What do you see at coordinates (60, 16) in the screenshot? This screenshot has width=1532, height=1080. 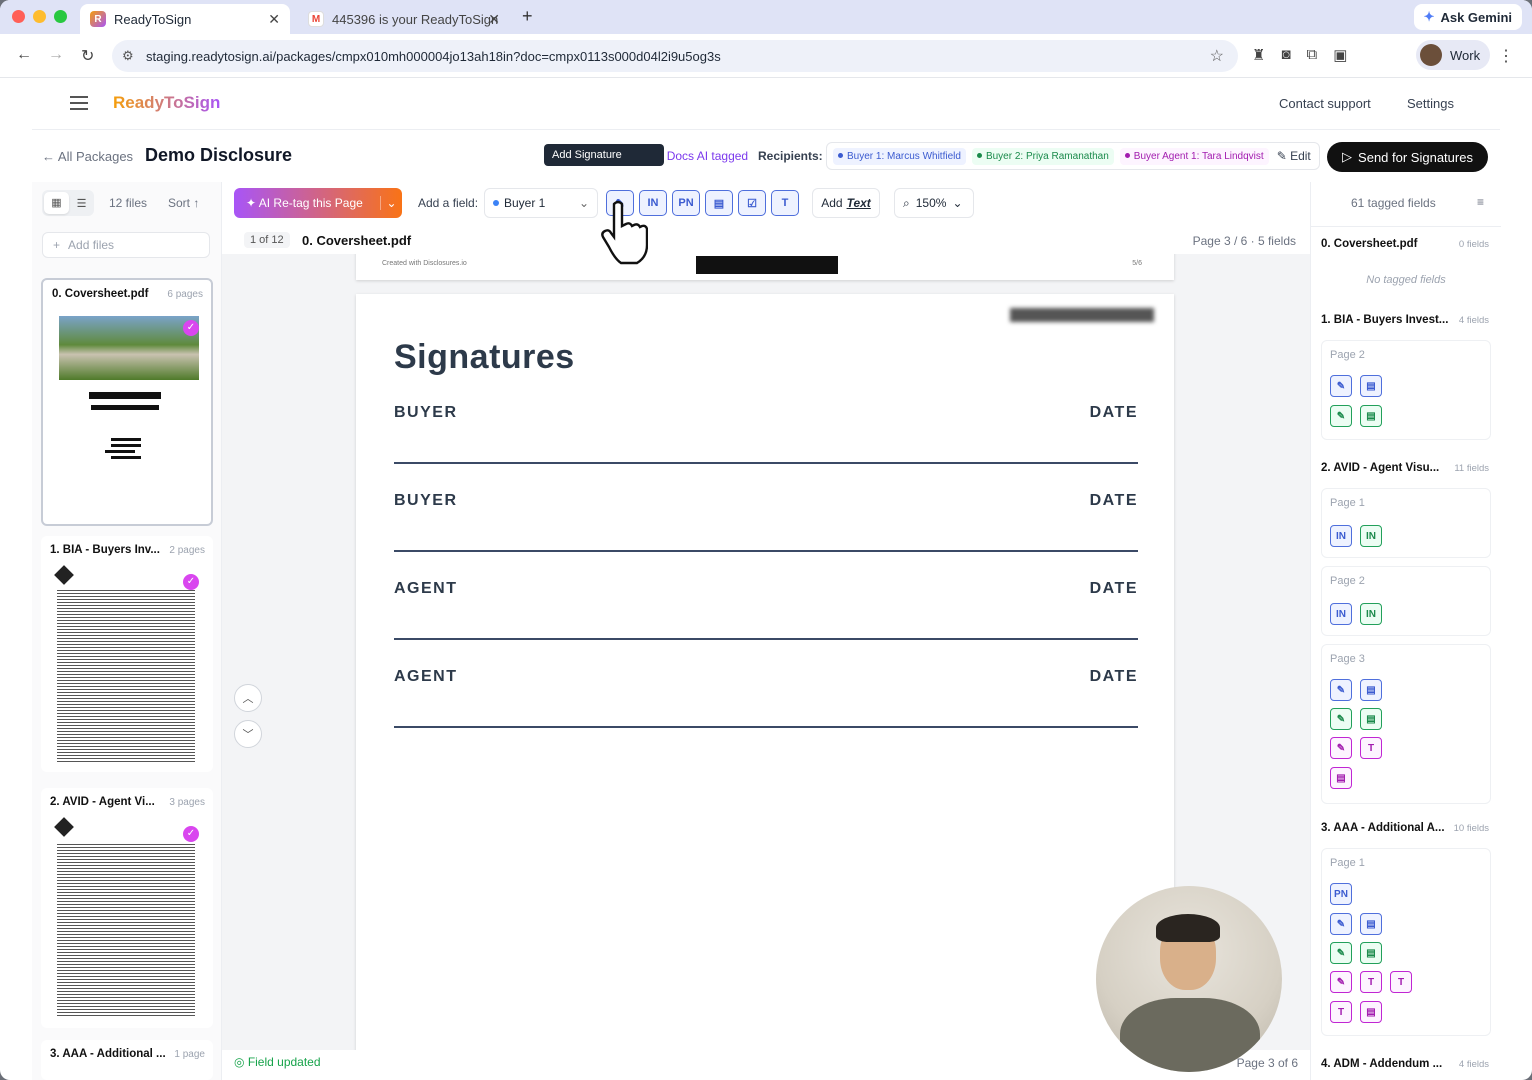 I see `maximize-window-button` at bounding box center [60, 16].